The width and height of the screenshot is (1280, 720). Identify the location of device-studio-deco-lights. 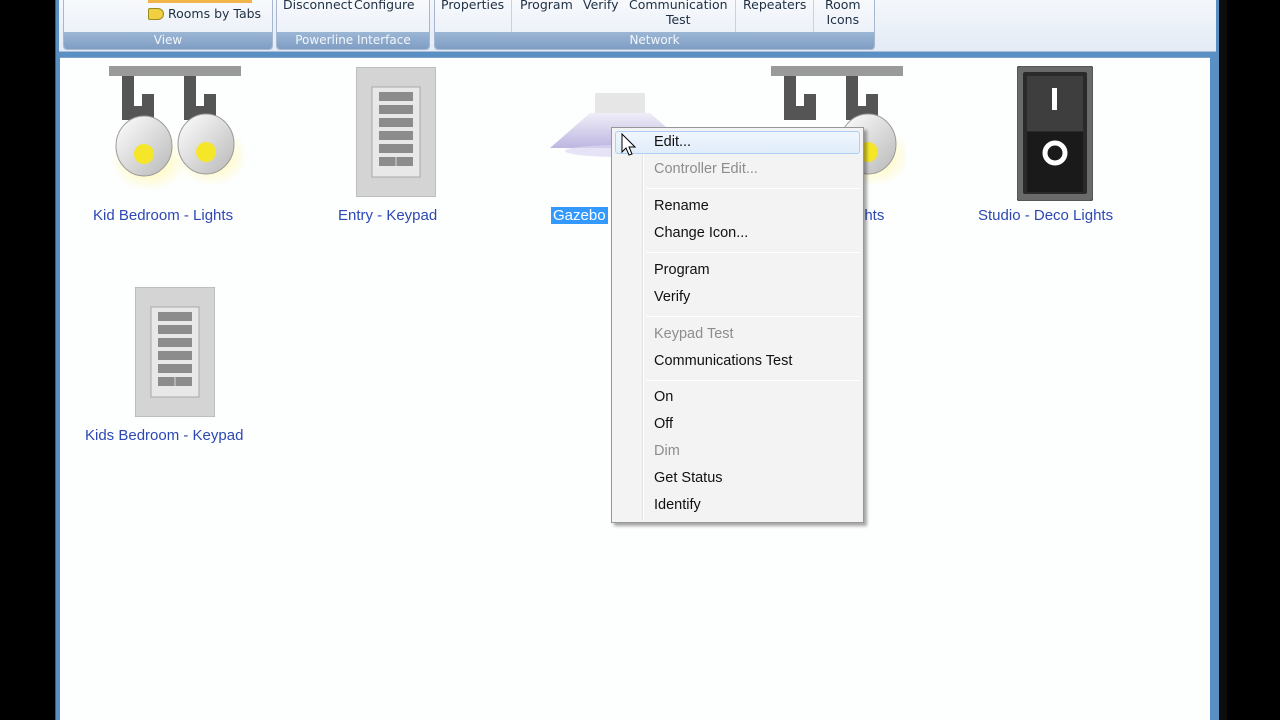
(1055, 133).